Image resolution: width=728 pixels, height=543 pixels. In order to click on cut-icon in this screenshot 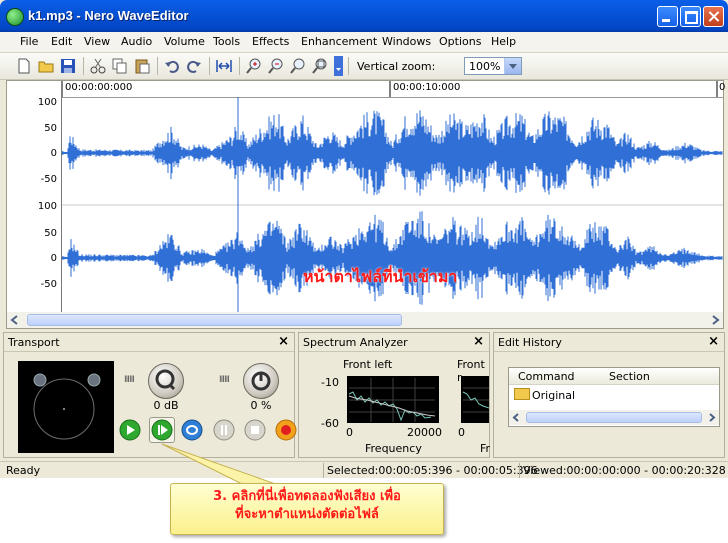, I will do `click(98, 66)`.